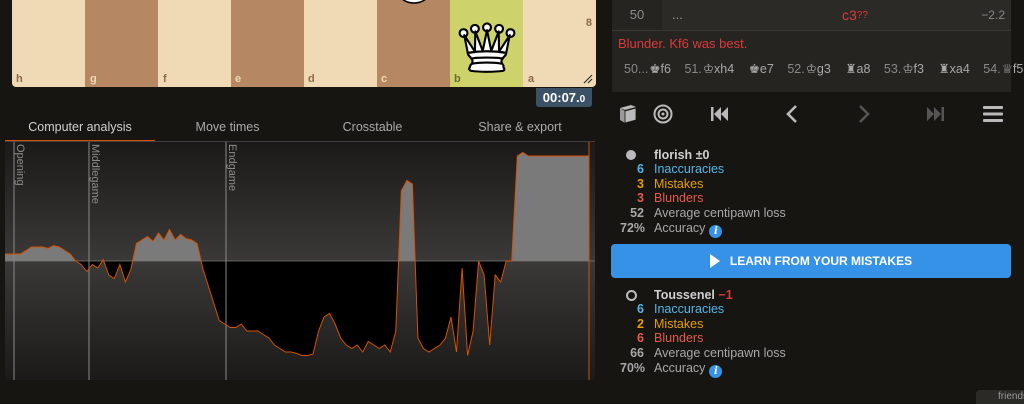  I want to click on tab-crosstable: Crosstable, so click(372, 128).